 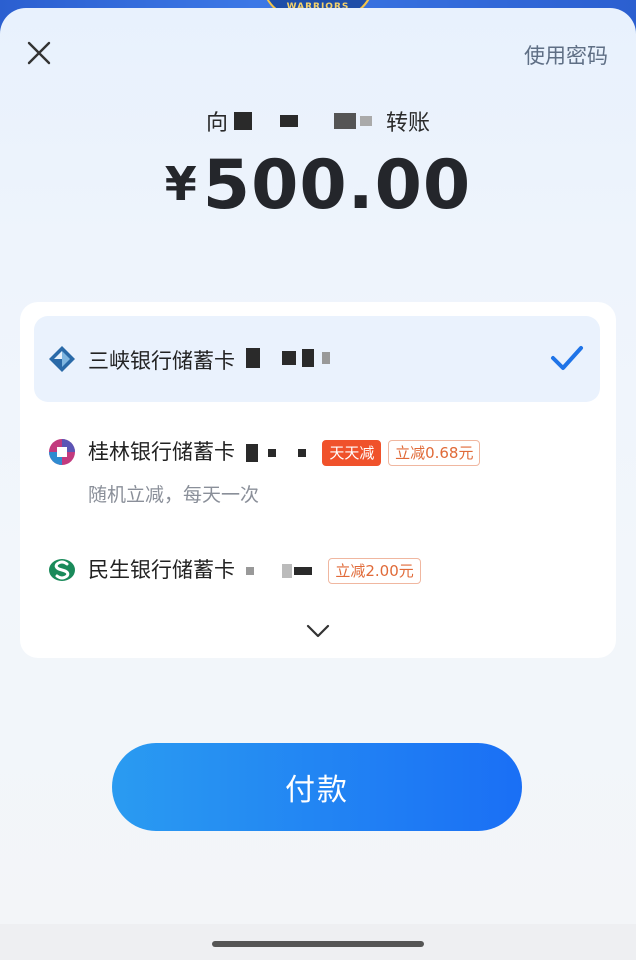 What do you see at coordinates (62, 359) in the screenshot?
I see `three-gorges-bank-icon` at bounding box center [62, 359].